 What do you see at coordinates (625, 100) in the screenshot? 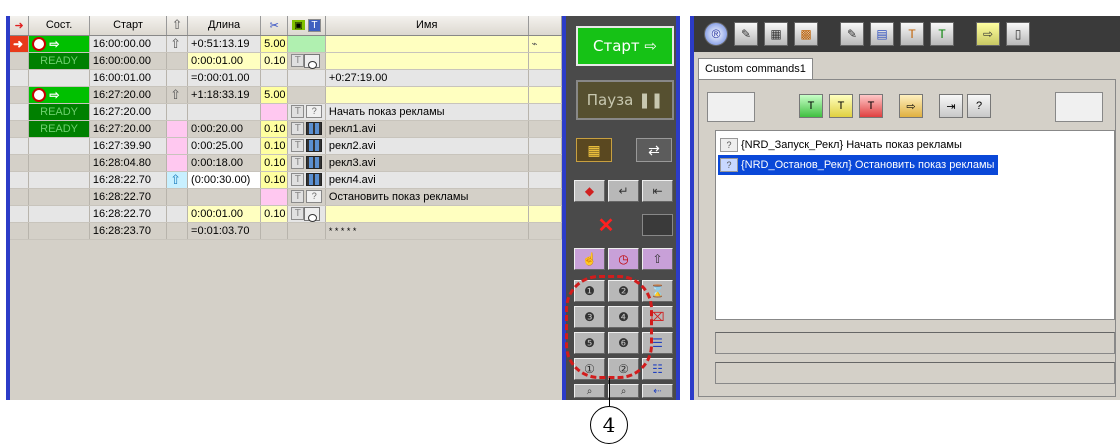
I see `pause-button: Пауза ❚❚` at bounding box center [625, 100].